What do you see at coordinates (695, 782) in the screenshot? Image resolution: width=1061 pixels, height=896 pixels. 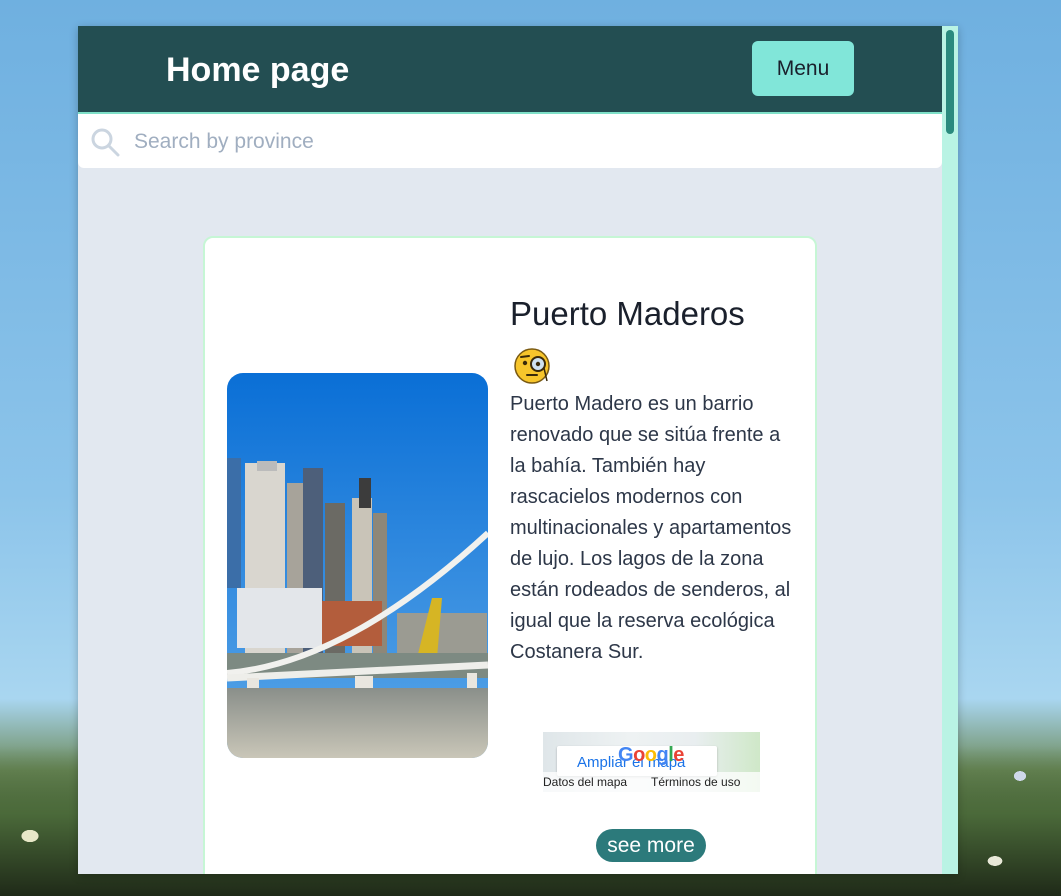 I see `map-terms-link: Términos de uso` at bounding box center [695, 782].